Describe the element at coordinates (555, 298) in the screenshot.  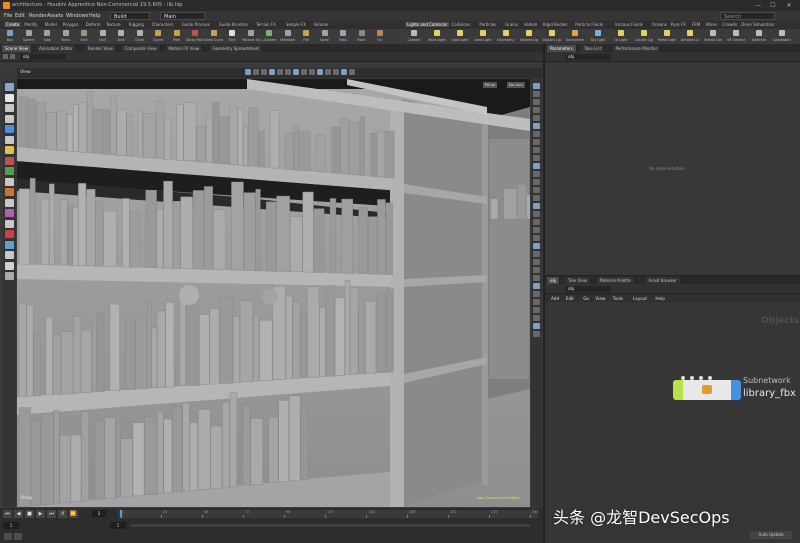
I see `network-menu-add: Add` at that location.